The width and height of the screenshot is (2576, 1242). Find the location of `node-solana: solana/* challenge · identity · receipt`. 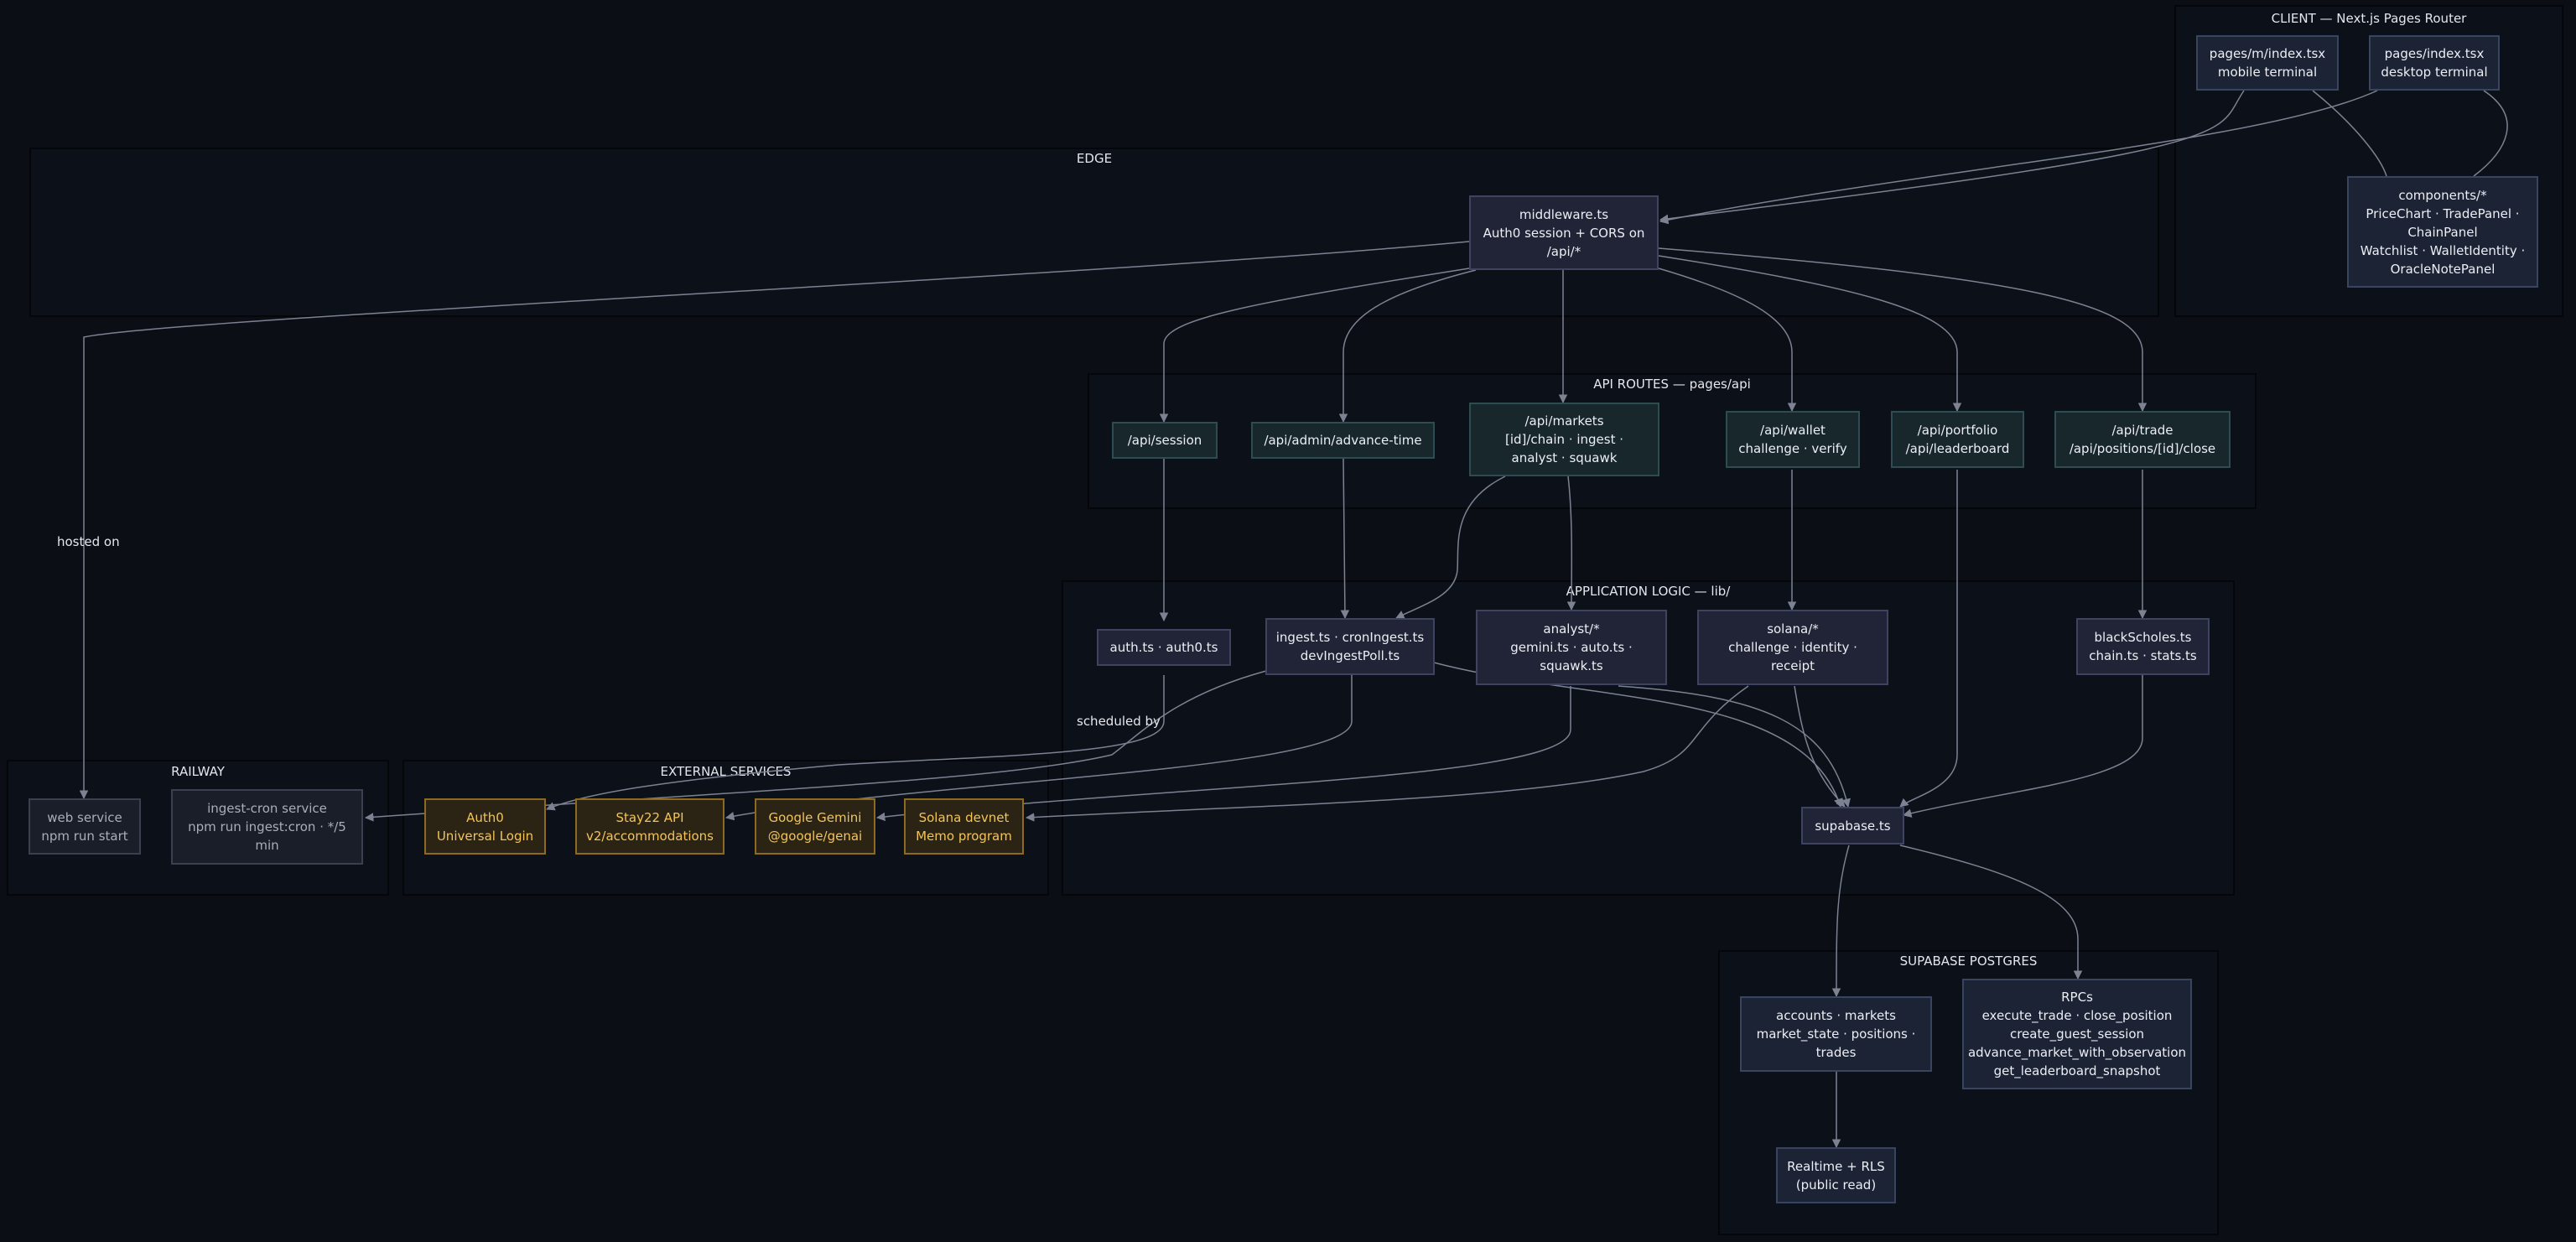

node-solana: solana/* challenge · identity · receipt is located at coordinates (1792, 647).